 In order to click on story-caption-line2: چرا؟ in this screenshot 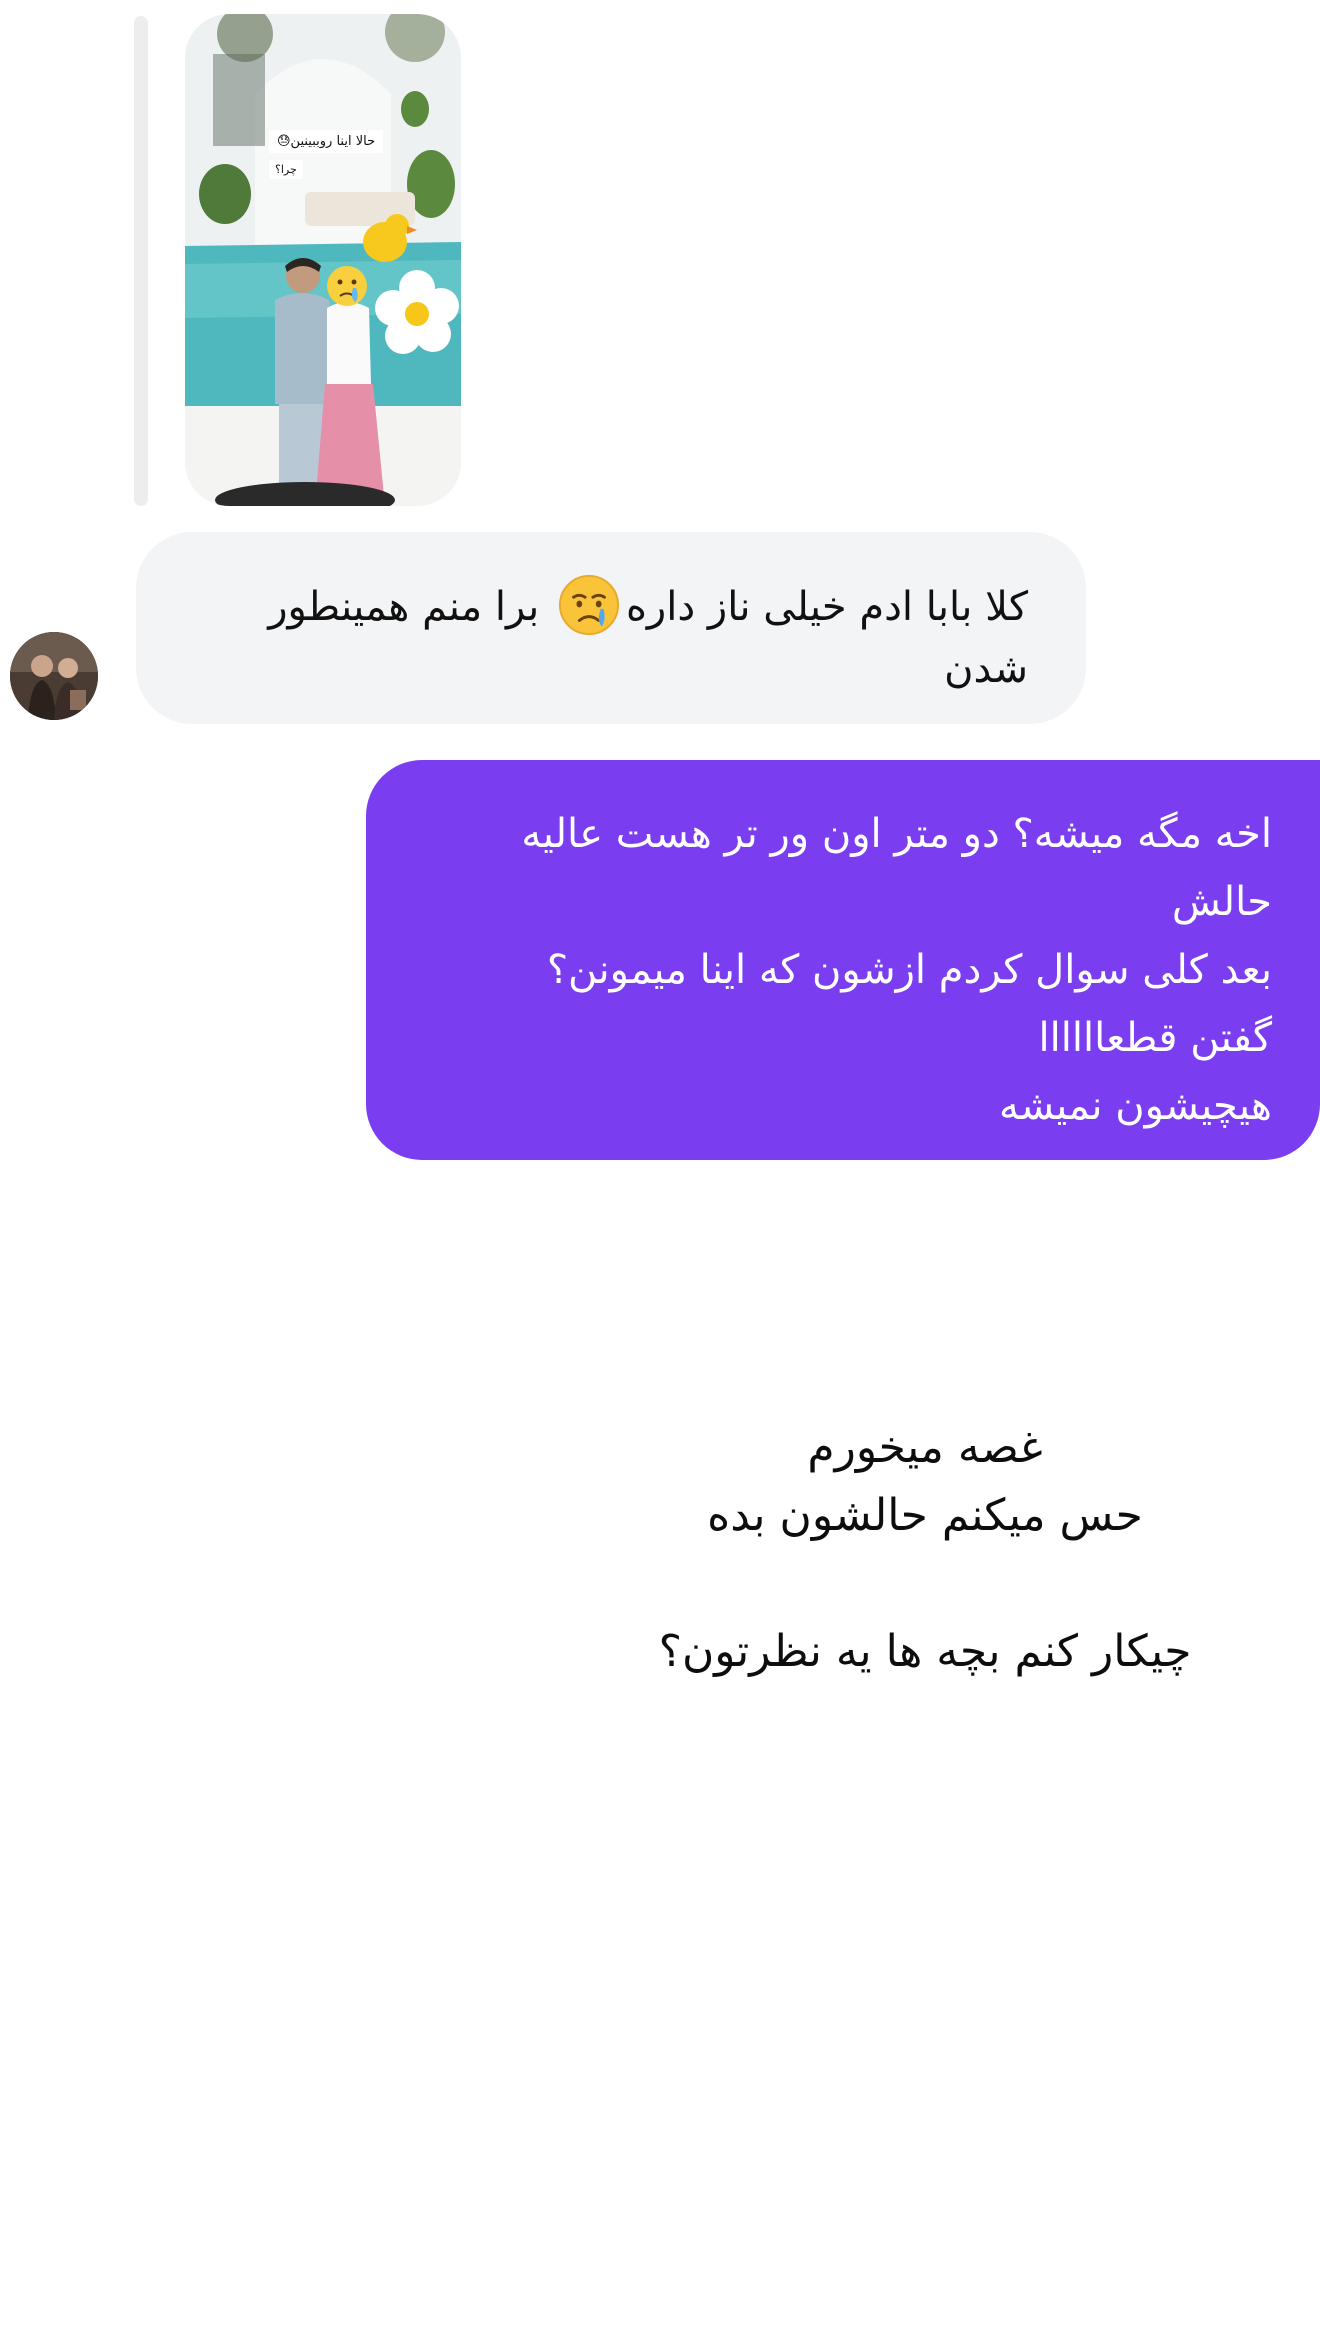, I will do `click(286, 169)`.